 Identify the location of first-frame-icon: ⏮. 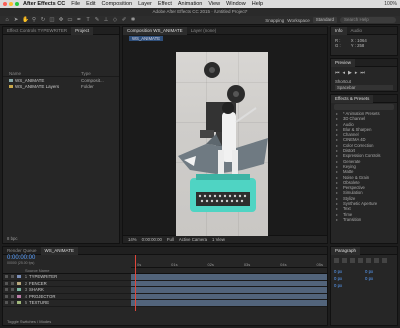
(337, 73).